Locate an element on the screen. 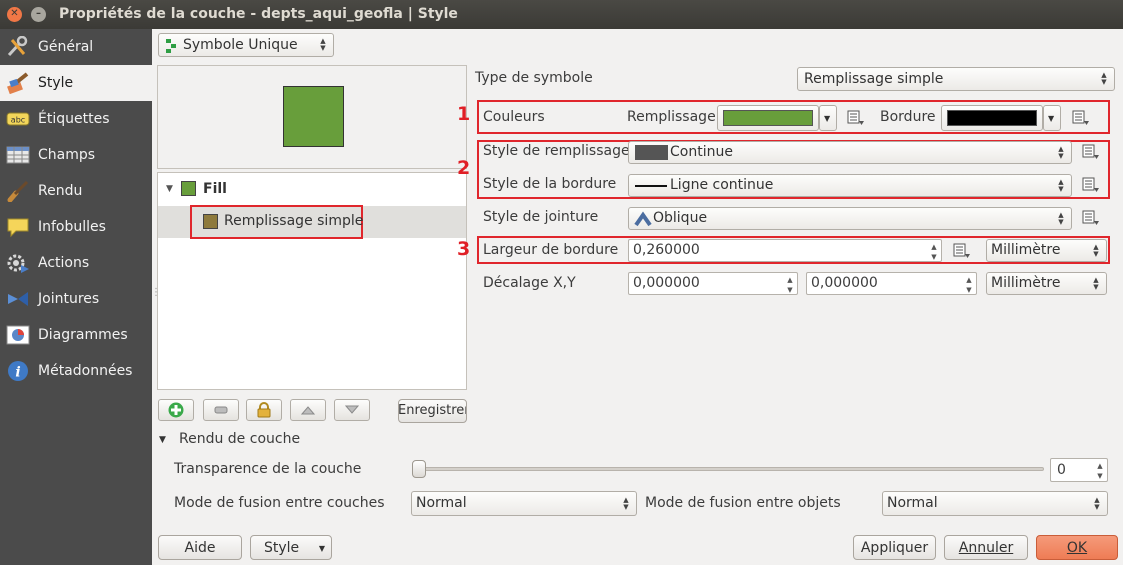  sidebar-item-champs: Champs is located at coordinates (76, 155).